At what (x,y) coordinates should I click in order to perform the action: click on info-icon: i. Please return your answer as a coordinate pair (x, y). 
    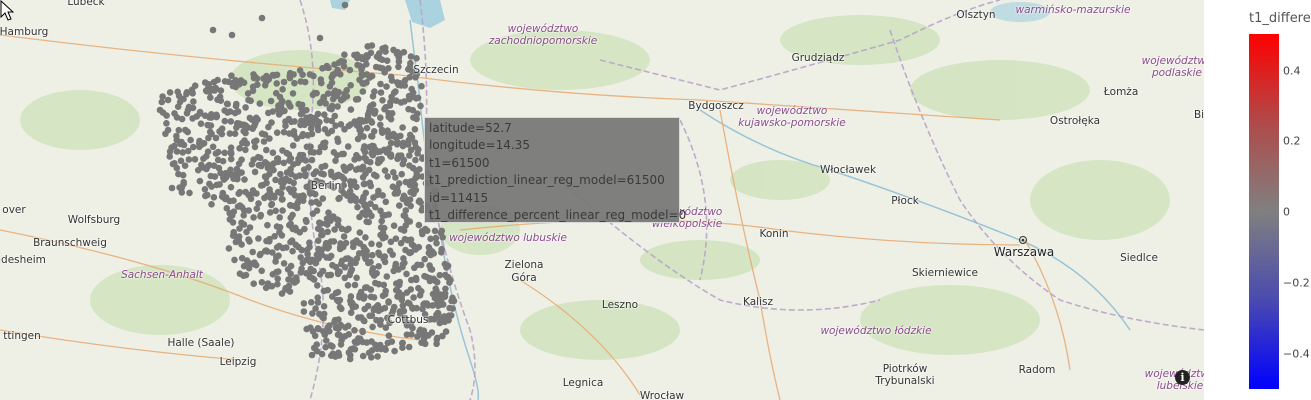
    Looking at the image, I should click on (1182, 377).